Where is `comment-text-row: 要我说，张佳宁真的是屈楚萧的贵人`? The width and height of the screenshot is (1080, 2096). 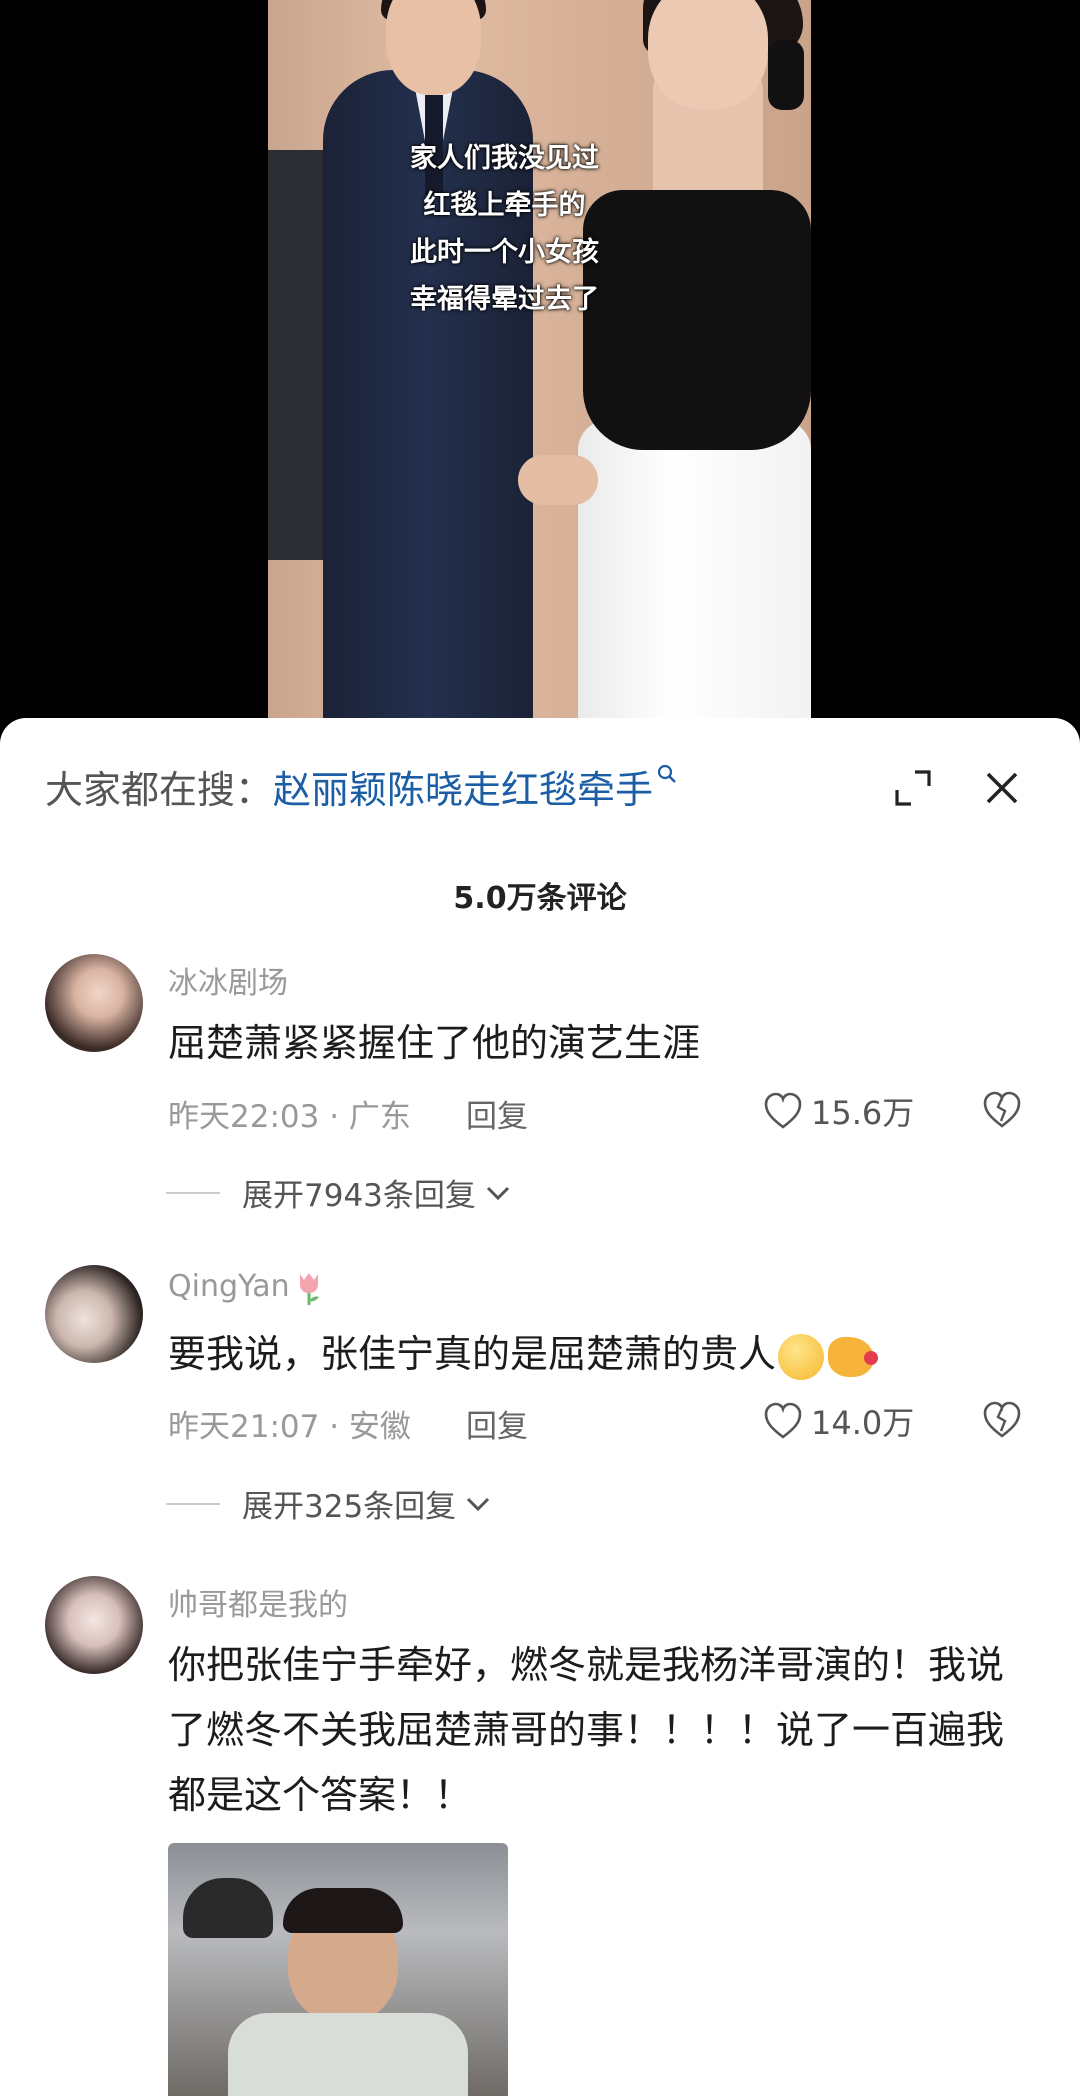 comment-text-row: 要我说，张佳宁真的是屈楚萧的贵人 is located at coordinates (603, 1354).